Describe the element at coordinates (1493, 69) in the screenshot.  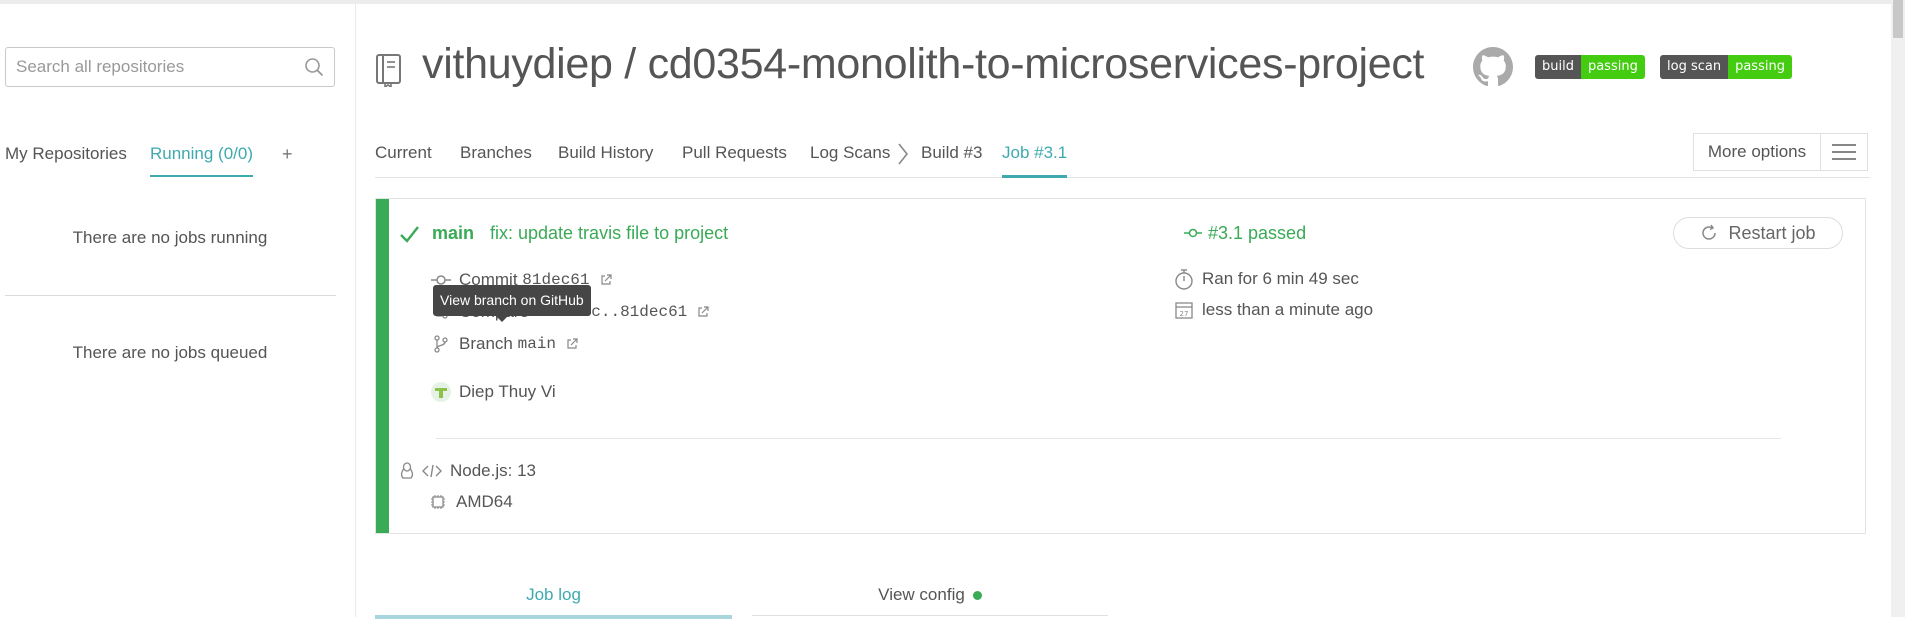
I see `github-icon` at that location.